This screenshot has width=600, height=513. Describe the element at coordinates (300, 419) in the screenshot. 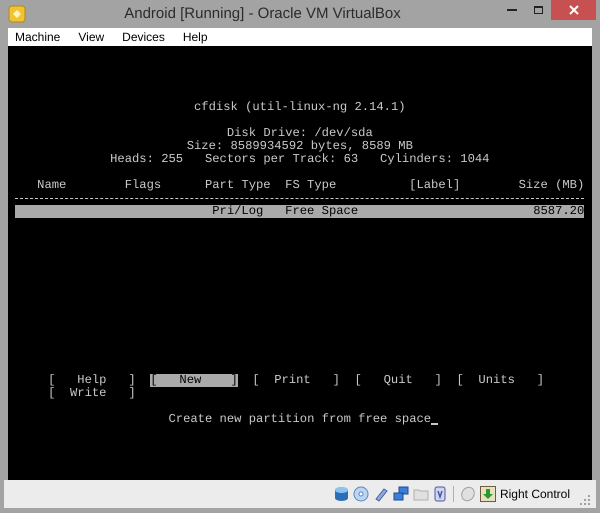

I see `status-message: Create new partition from free space` at that location.